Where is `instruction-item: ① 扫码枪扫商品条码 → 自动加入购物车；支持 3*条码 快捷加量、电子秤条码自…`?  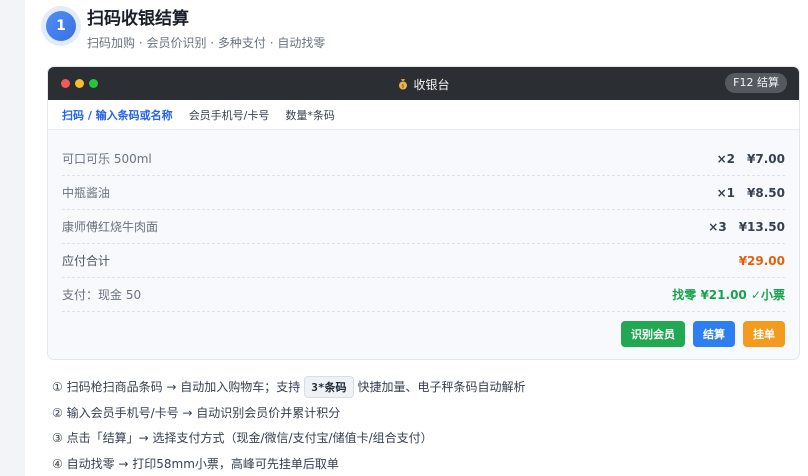
instruction-item: ① 扫码枪扫商品条码 → 自动加入购物车；支持 3*条码 快捷加量、电子秤条码自… is located at coordinates (289, 387).